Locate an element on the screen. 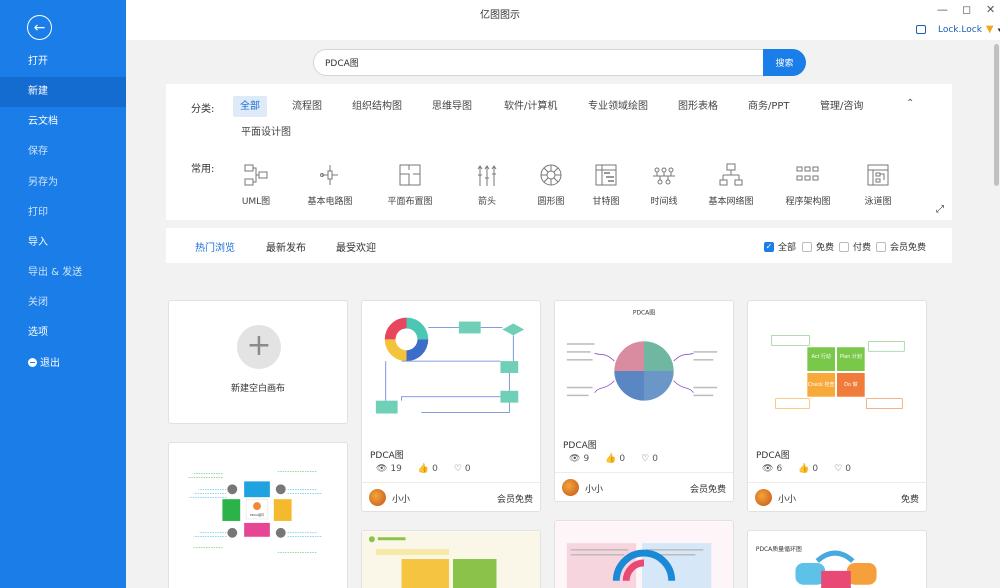  category-all: 全部 is located at coordinates (250, 106).